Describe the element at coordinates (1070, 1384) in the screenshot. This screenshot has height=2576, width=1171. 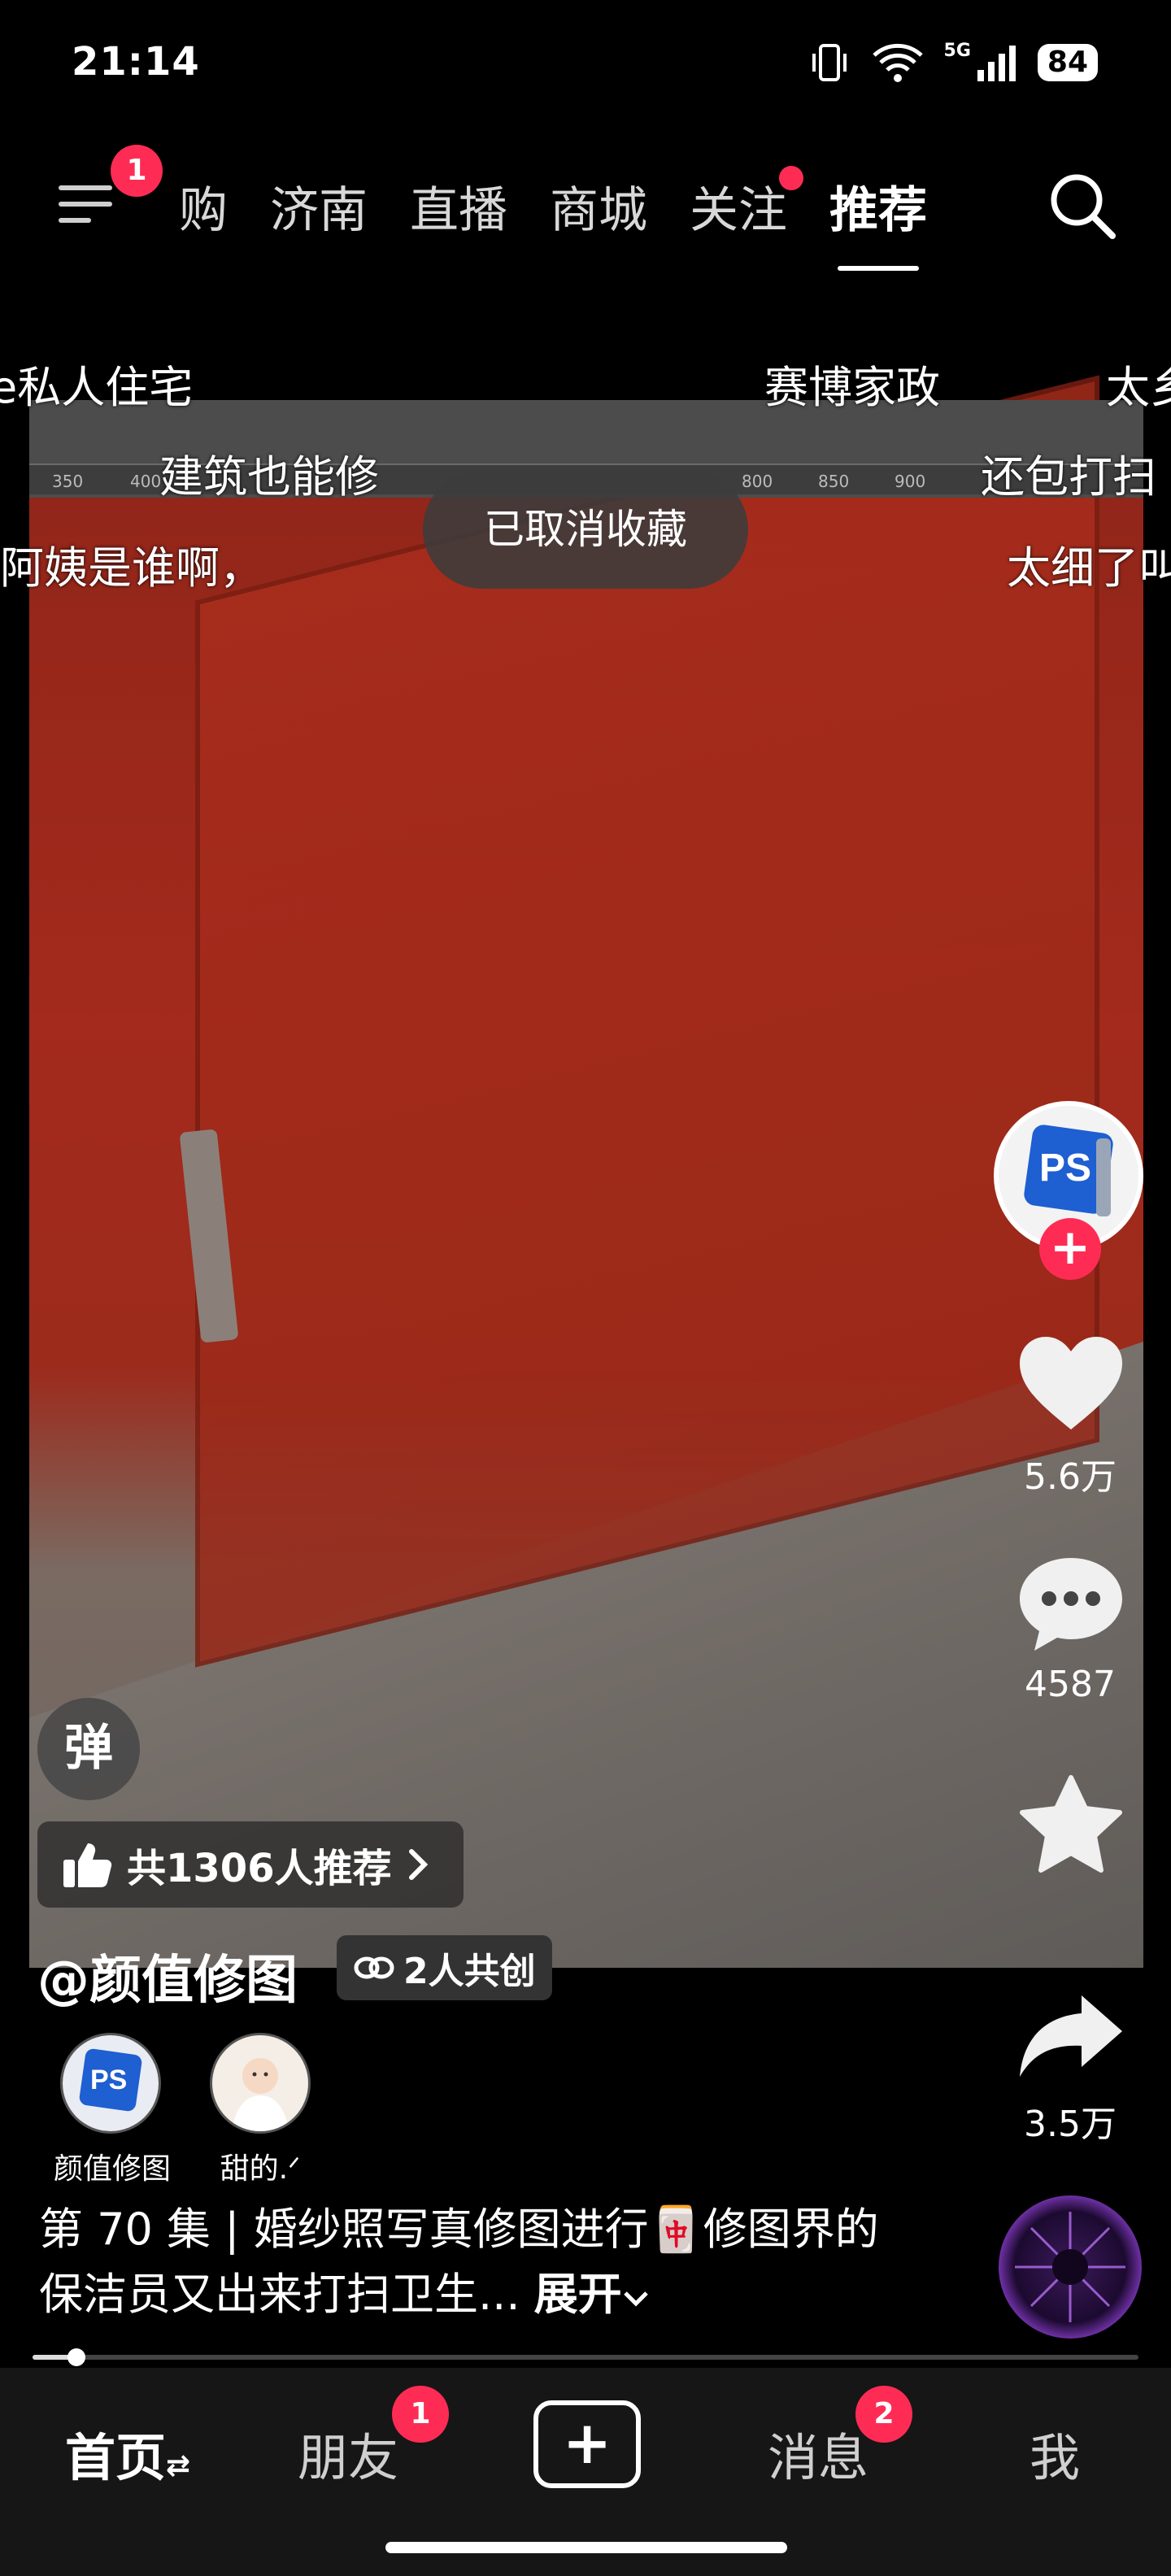
I see `like-icon` at that location.